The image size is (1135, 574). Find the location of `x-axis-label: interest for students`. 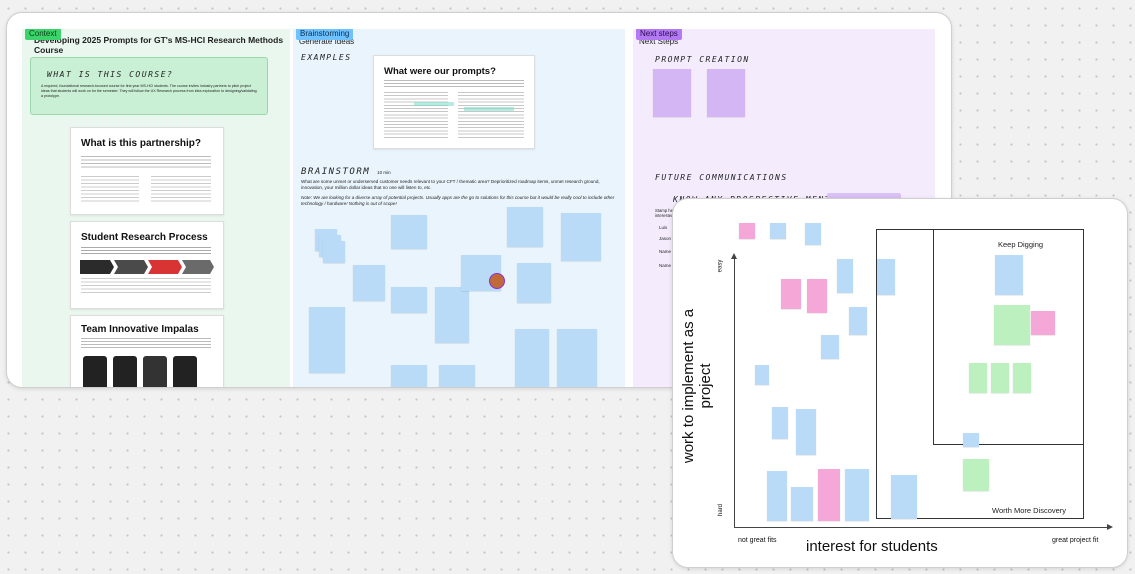

x-axis-label: interest for students is located at coordinates (872, 546).